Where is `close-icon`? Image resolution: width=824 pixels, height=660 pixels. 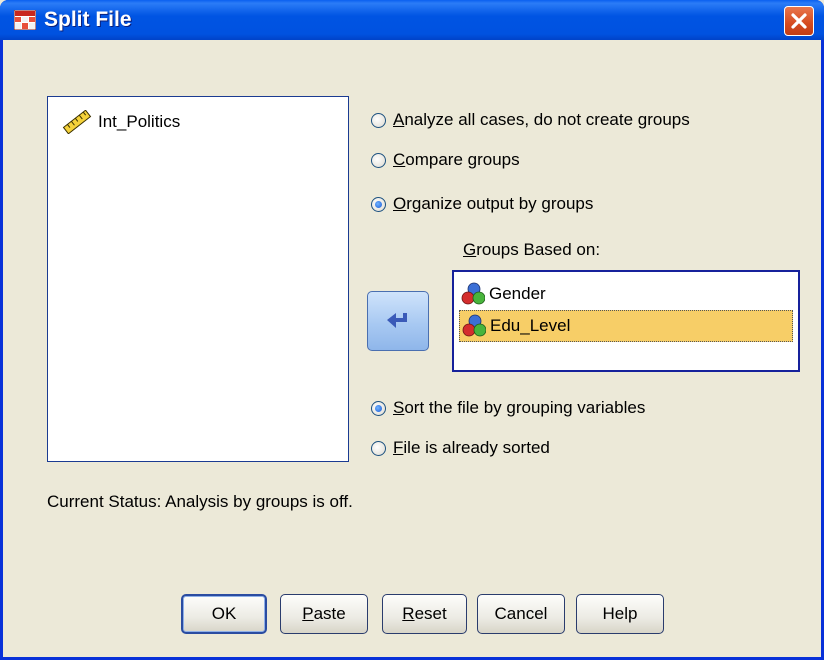
close-icon is located at coordinates (799, 21).